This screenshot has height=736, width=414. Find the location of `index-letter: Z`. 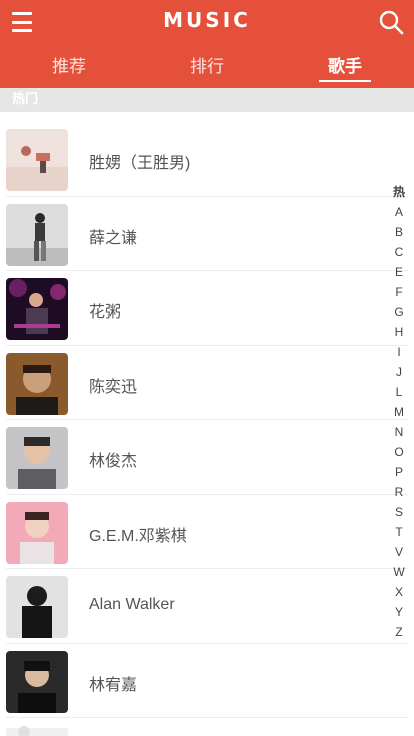

index-letter: Z is located at coordinates (399, 632).